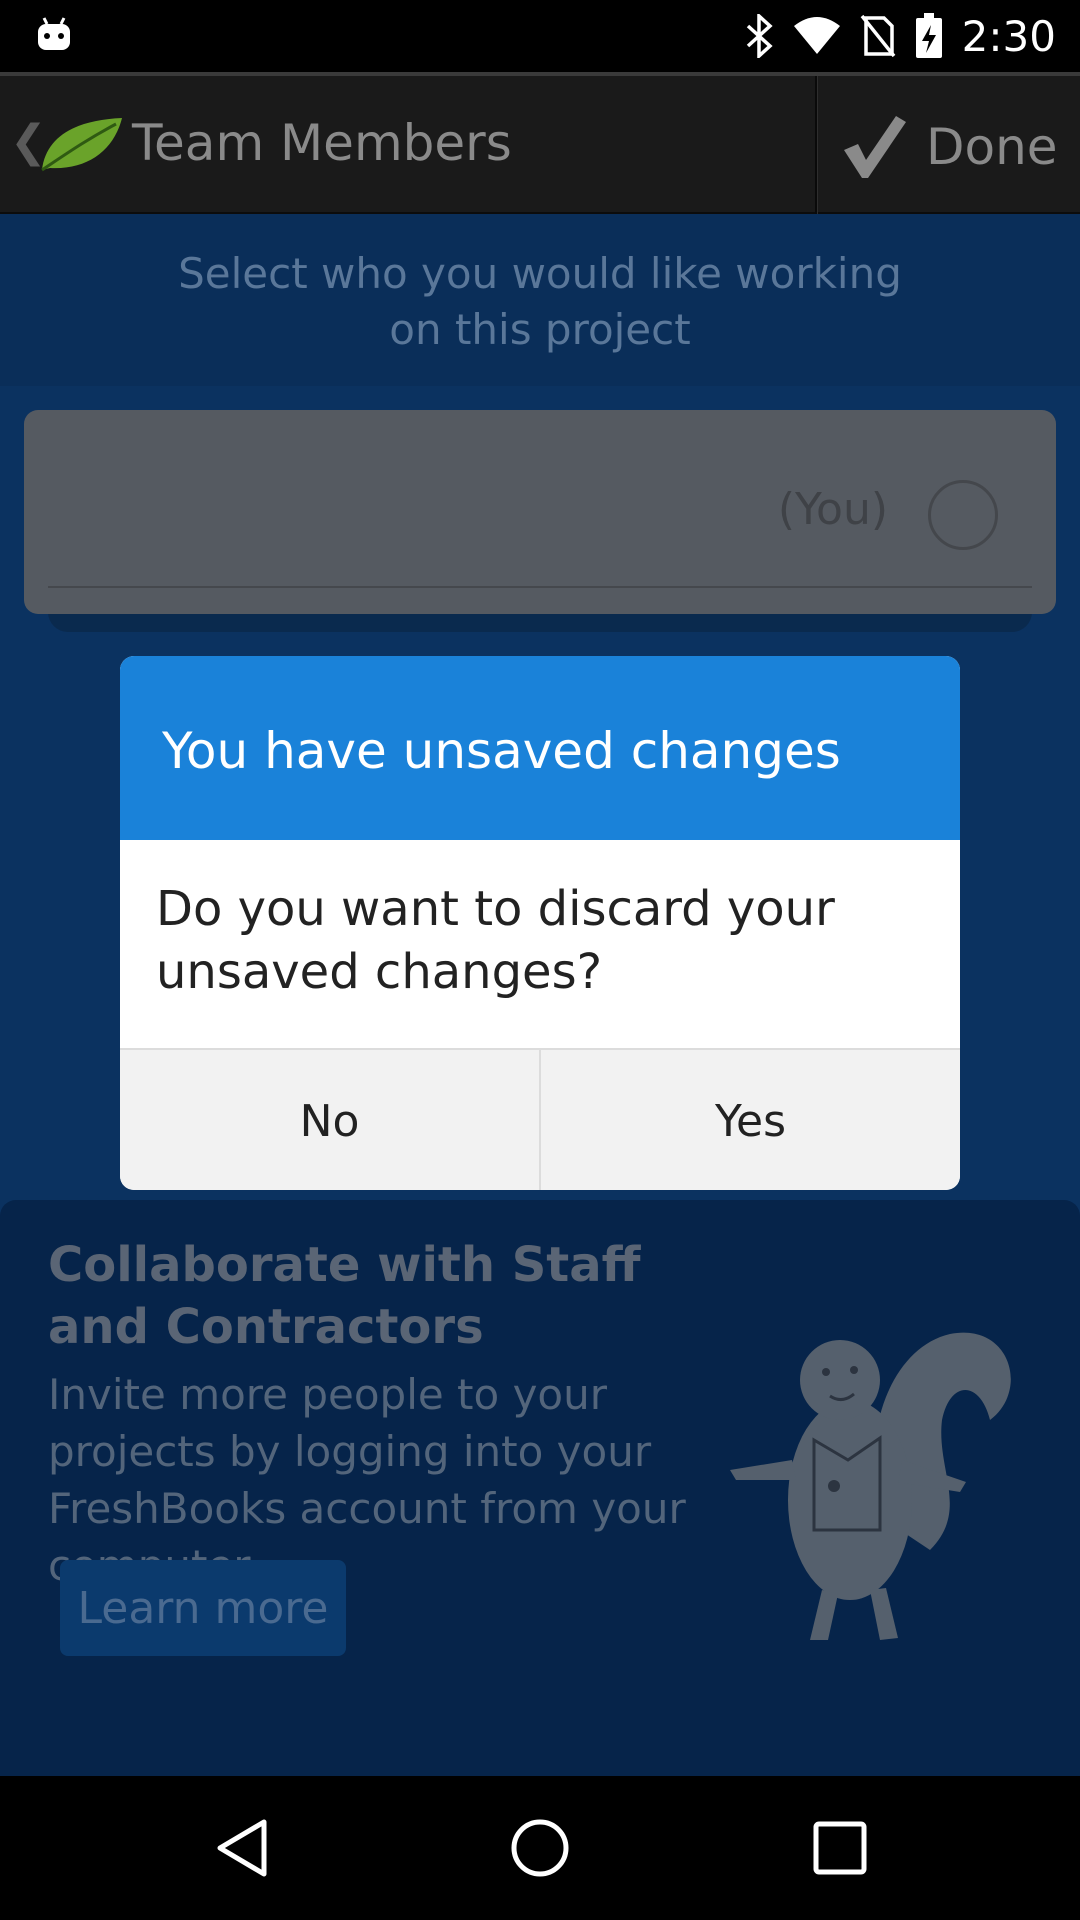 Image resolution: width=1080 pixels, height=1920 pixels. I want to click on checkmark-icon, so click(875, 147).